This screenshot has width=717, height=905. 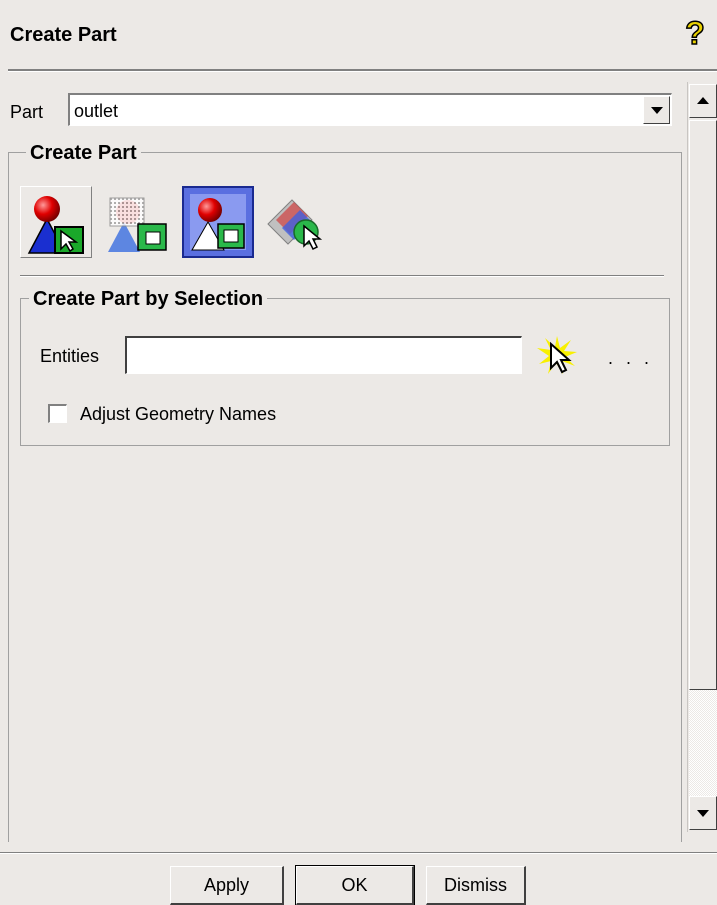 I want to click on selection-group-title: Create Part by Selection, so click(x=148, y=299).